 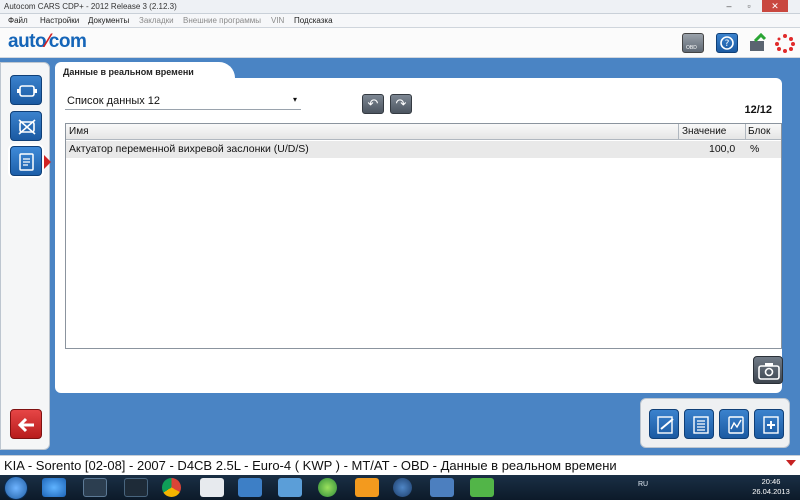 What do you see at coordinates (759, 131) in the screenshot?
I see `column-header-unit: Блок` at bounding box center [759, 131].